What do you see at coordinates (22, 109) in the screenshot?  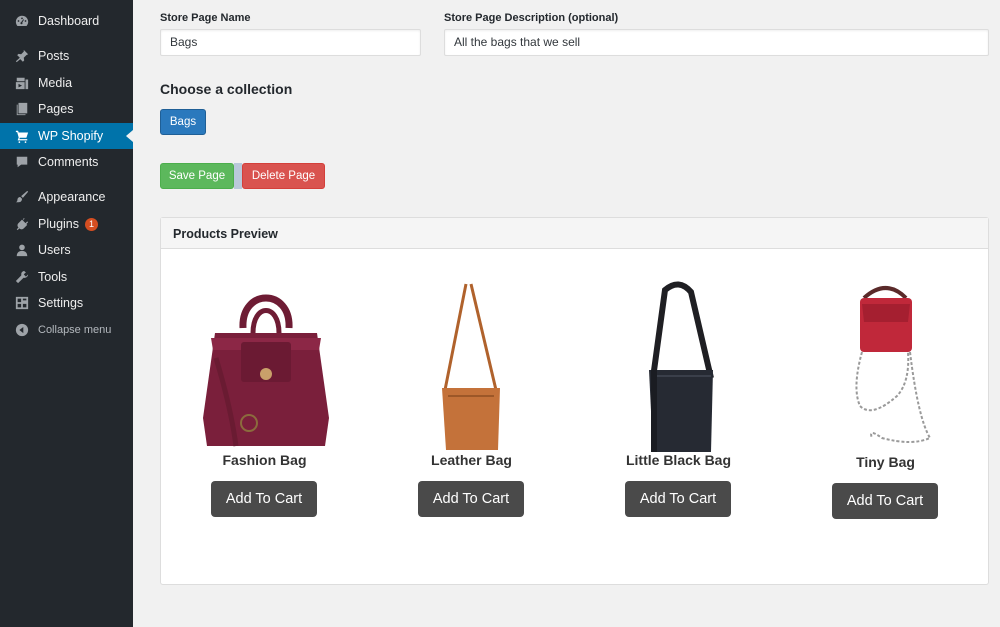 I see `pages-icon` at bounding box center [22, 109].